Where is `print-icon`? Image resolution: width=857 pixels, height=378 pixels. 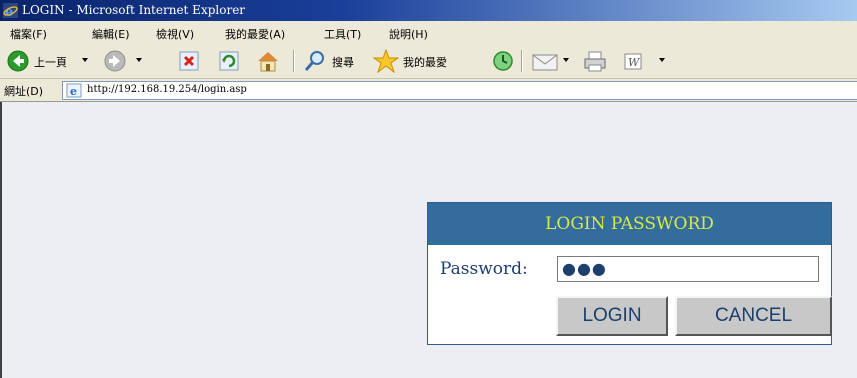
print-icon is located at coordinates (595, 61).